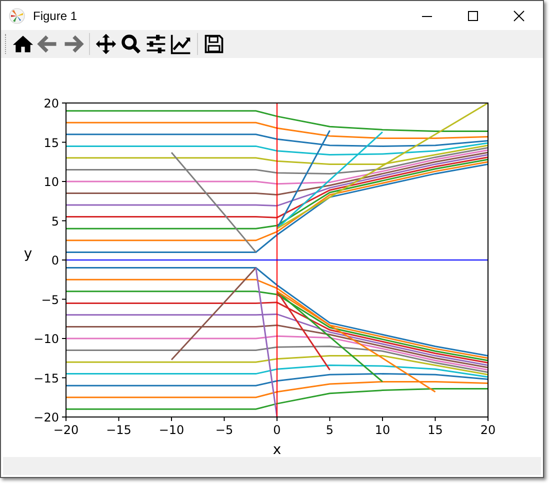 The width and height of the screenshot is (550, 484). What do you see at coordinates (55, 15) in the screenshot?
I see `window-title: Figure 1` at bounding box center [55, 15].